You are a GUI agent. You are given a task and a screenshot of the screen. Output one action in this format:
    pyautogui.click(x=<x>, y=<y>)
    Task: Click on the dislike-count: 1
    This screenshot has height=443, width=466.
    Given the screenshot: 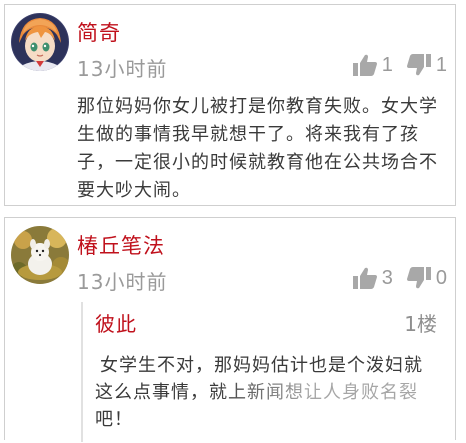 What is the action you would take?
    pyautogui.click(x=441, y=64)
    